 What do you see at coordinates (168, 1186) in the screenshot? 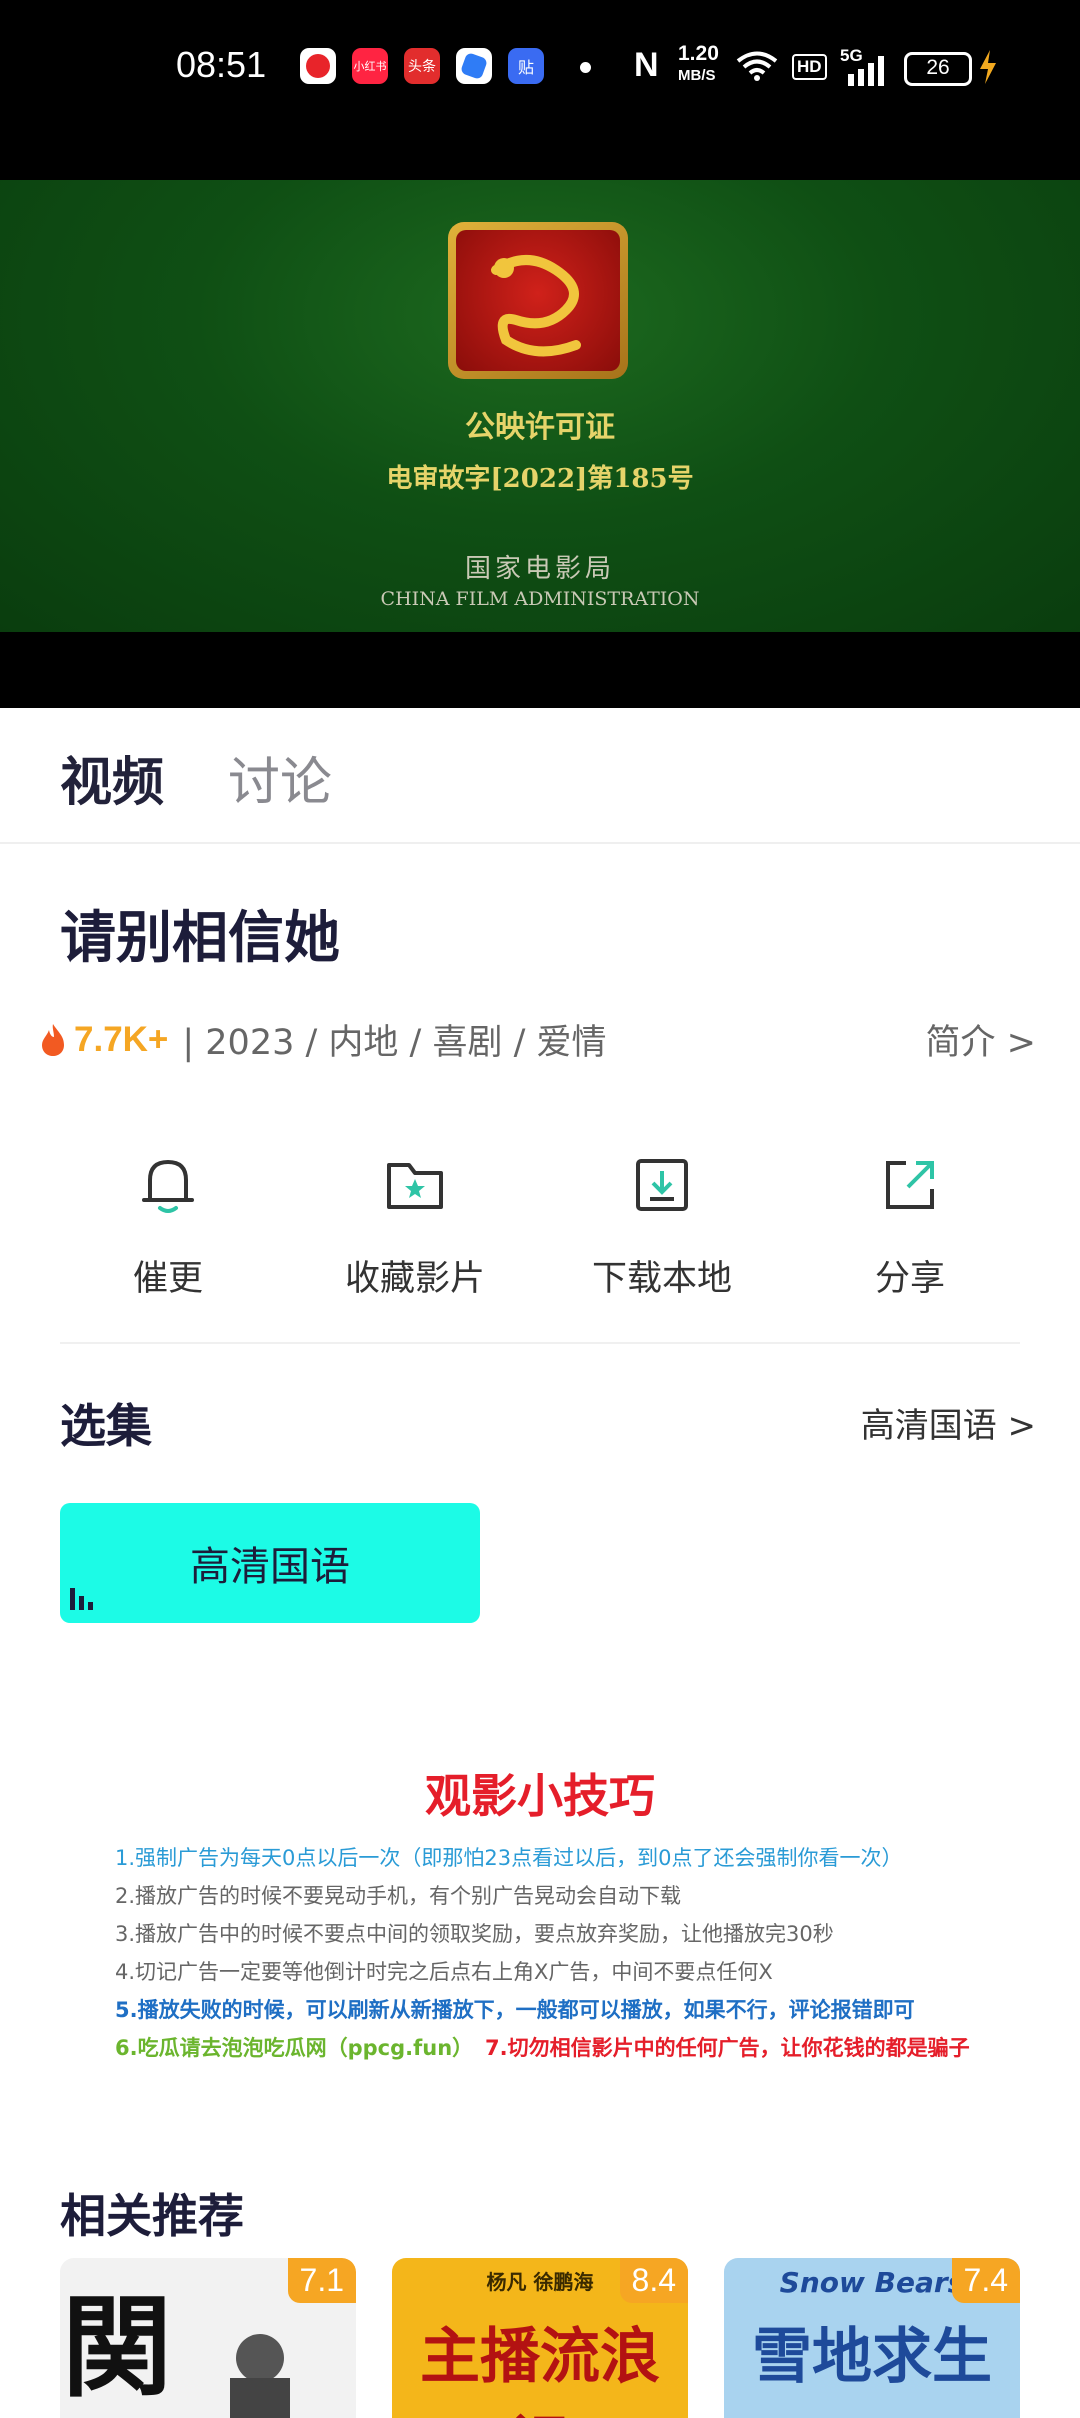
I see `bell-icon` at bounding box center [168, 1186].